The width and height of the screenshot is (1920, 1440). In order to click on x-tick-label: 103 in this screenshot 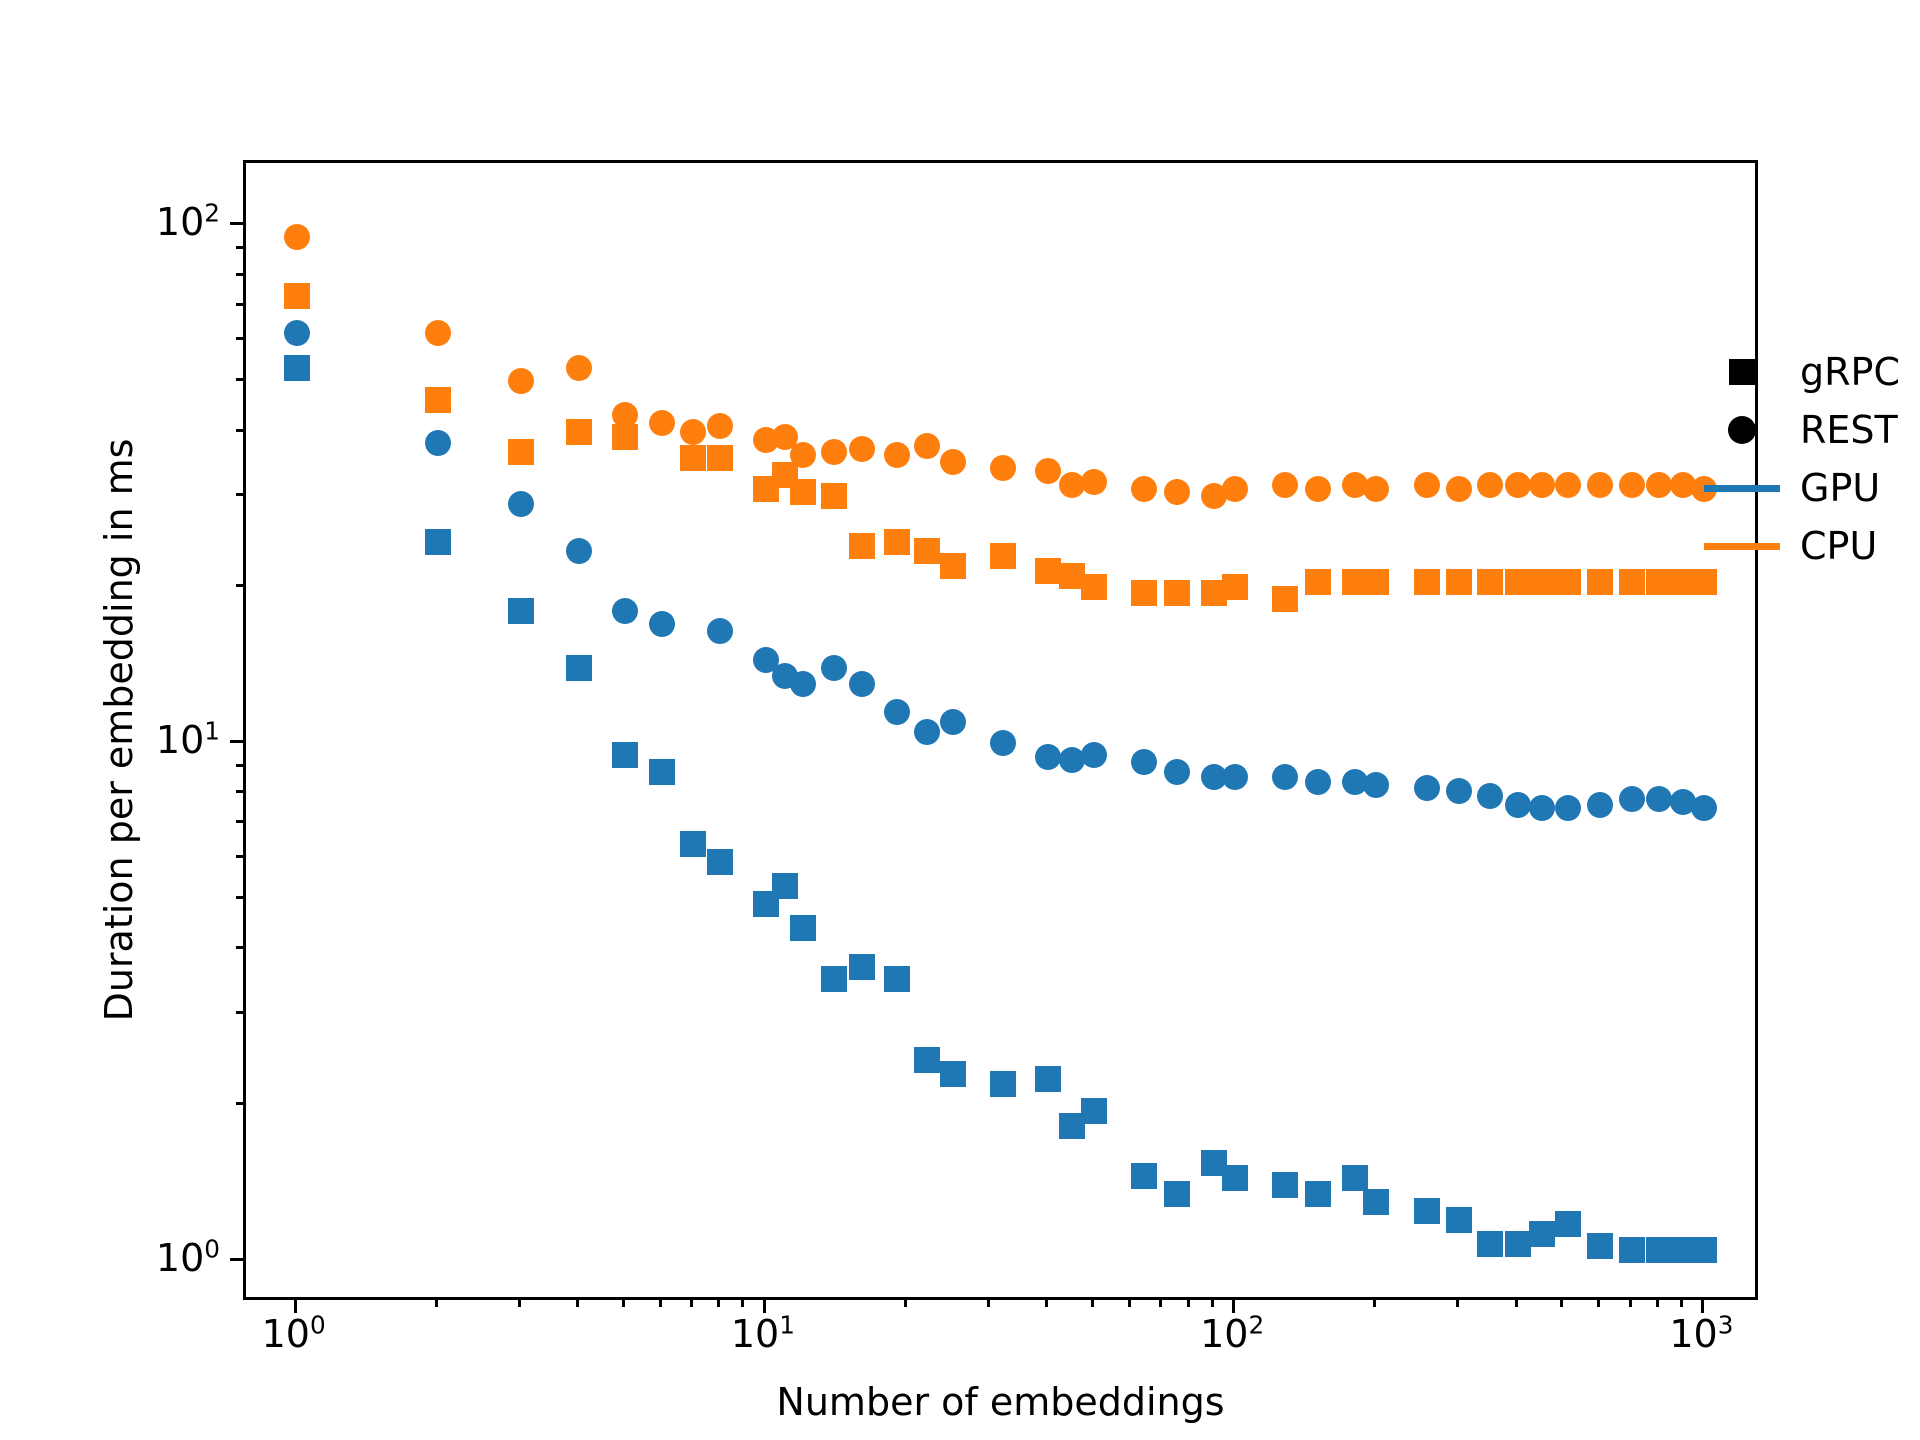, I will do `click(1701, 1333)`.